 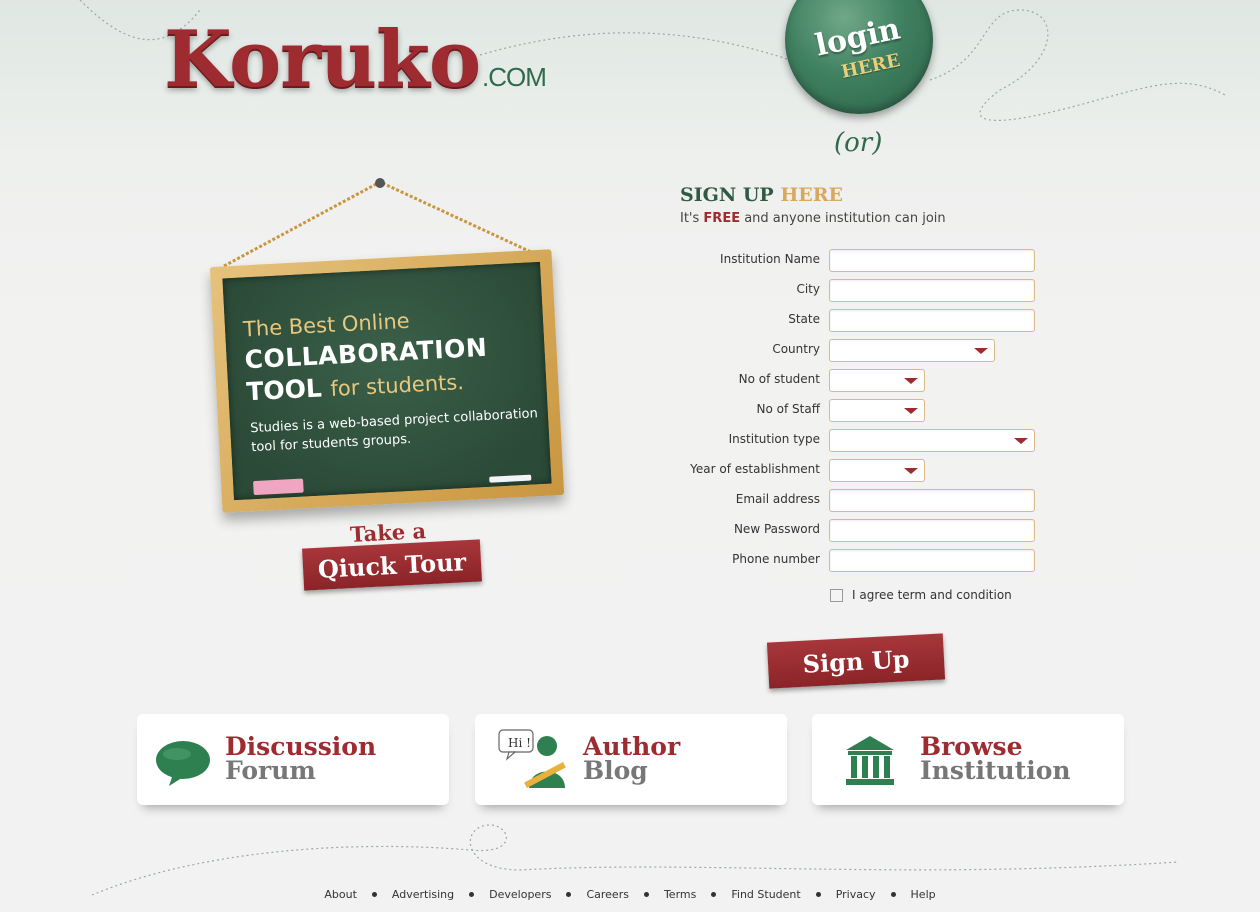 I want to click on footer-link-help: Help, so click(x=923, y=894).